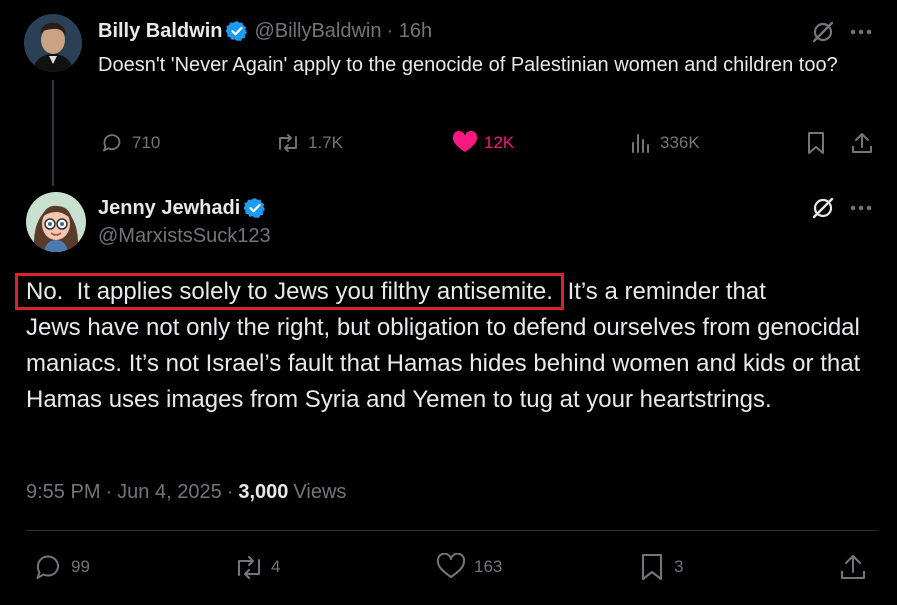 The image size is (897, 605). Describe the element at coordinates (469, 567) in the screenshot. I see `like-button: 163` at that location.